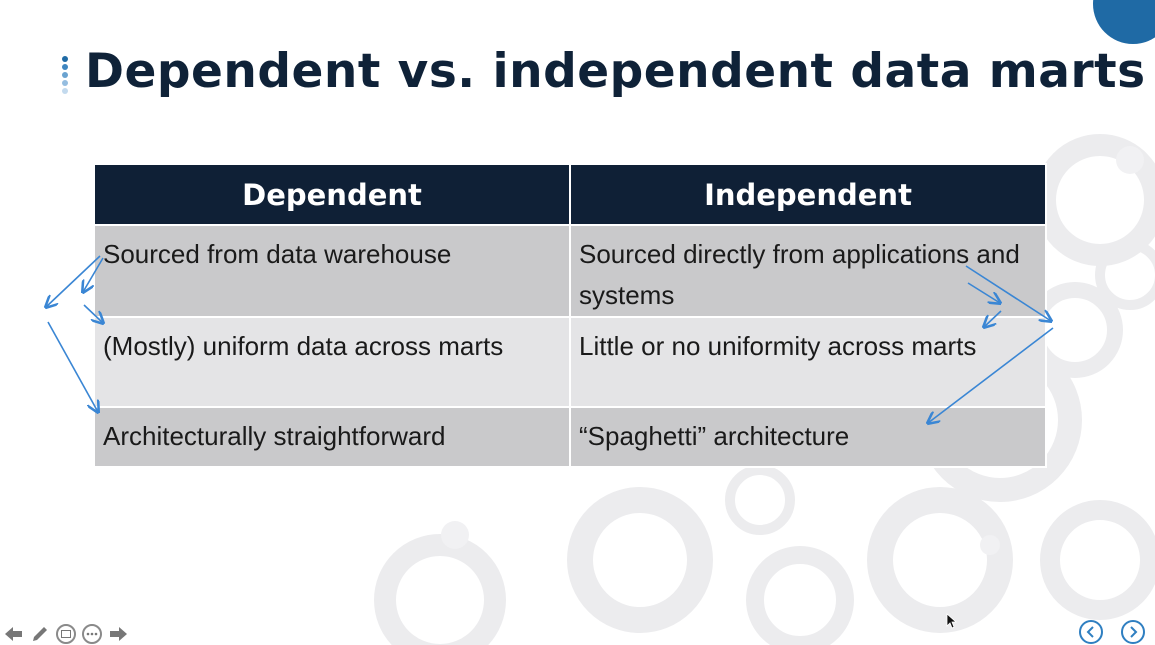 This screenshot has width=1155, height=645. Describe the element at coordinates (332, 271) in the screenshot. I see `table-cell: Sourced from data warehouse` at that location.